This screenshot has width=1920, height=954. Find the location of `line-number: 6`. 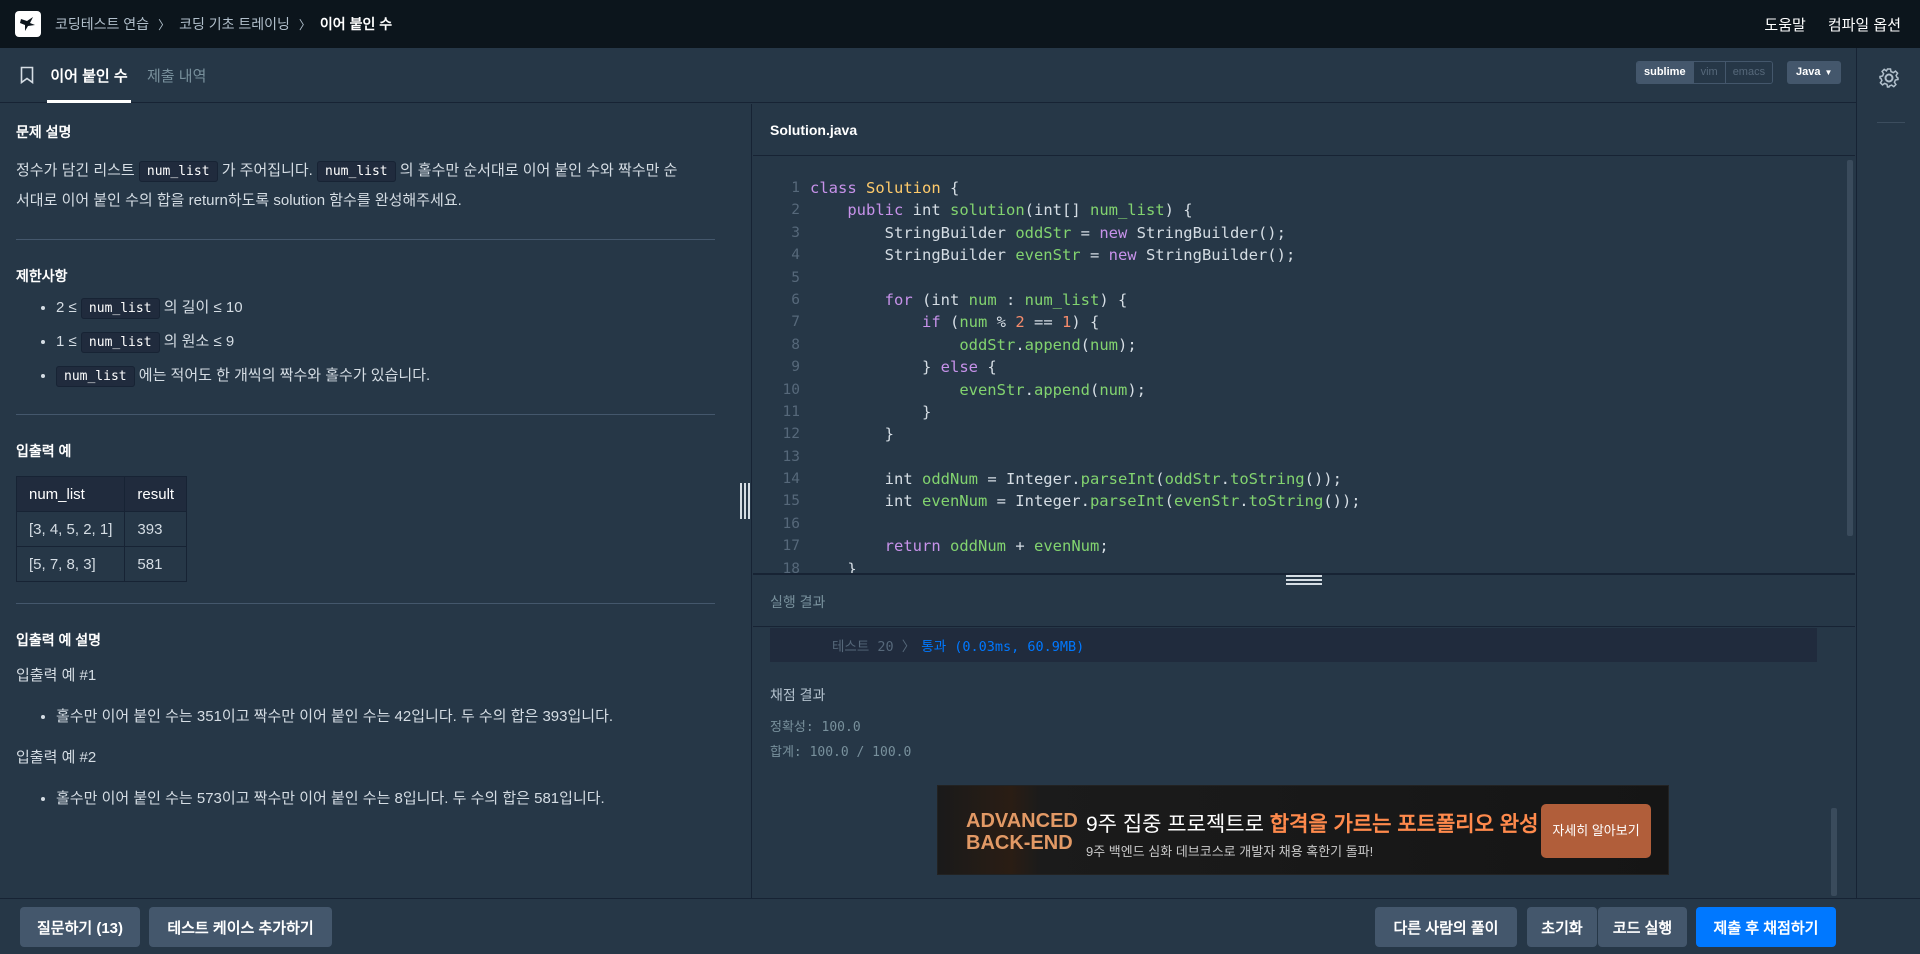

line-number: 6 is located at coordinates (795, 299).